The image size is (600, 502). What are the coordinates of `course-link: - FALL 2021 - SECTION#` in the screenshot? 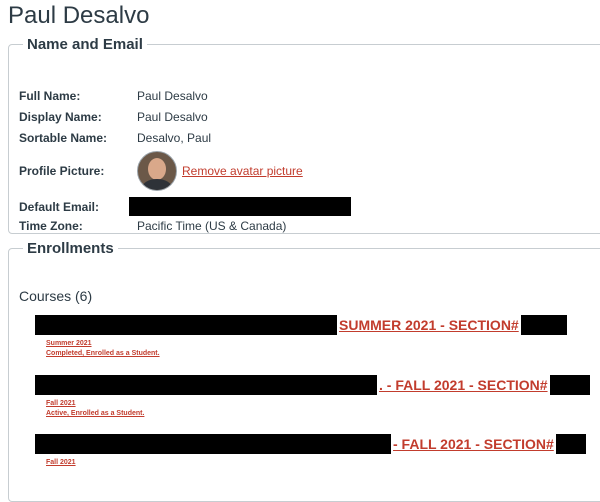 It's located at (310, 444).